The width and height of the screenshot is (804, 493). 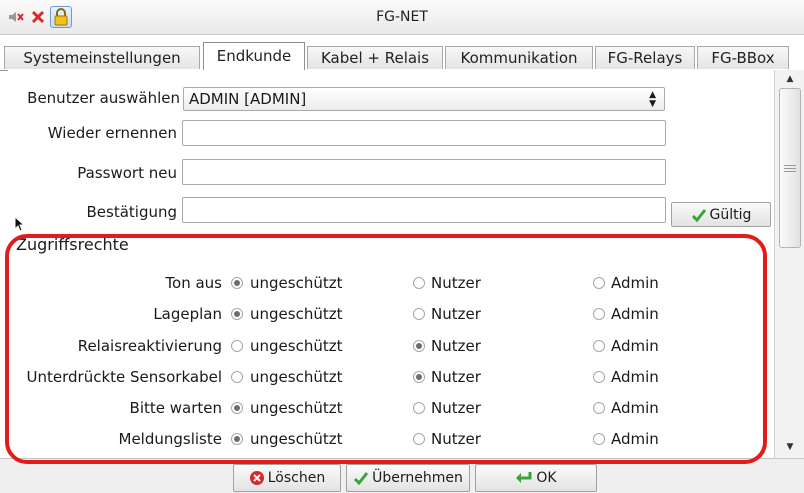 I want to click on permission-label: Relaisreaktivierung, so click(x=149, y=346).